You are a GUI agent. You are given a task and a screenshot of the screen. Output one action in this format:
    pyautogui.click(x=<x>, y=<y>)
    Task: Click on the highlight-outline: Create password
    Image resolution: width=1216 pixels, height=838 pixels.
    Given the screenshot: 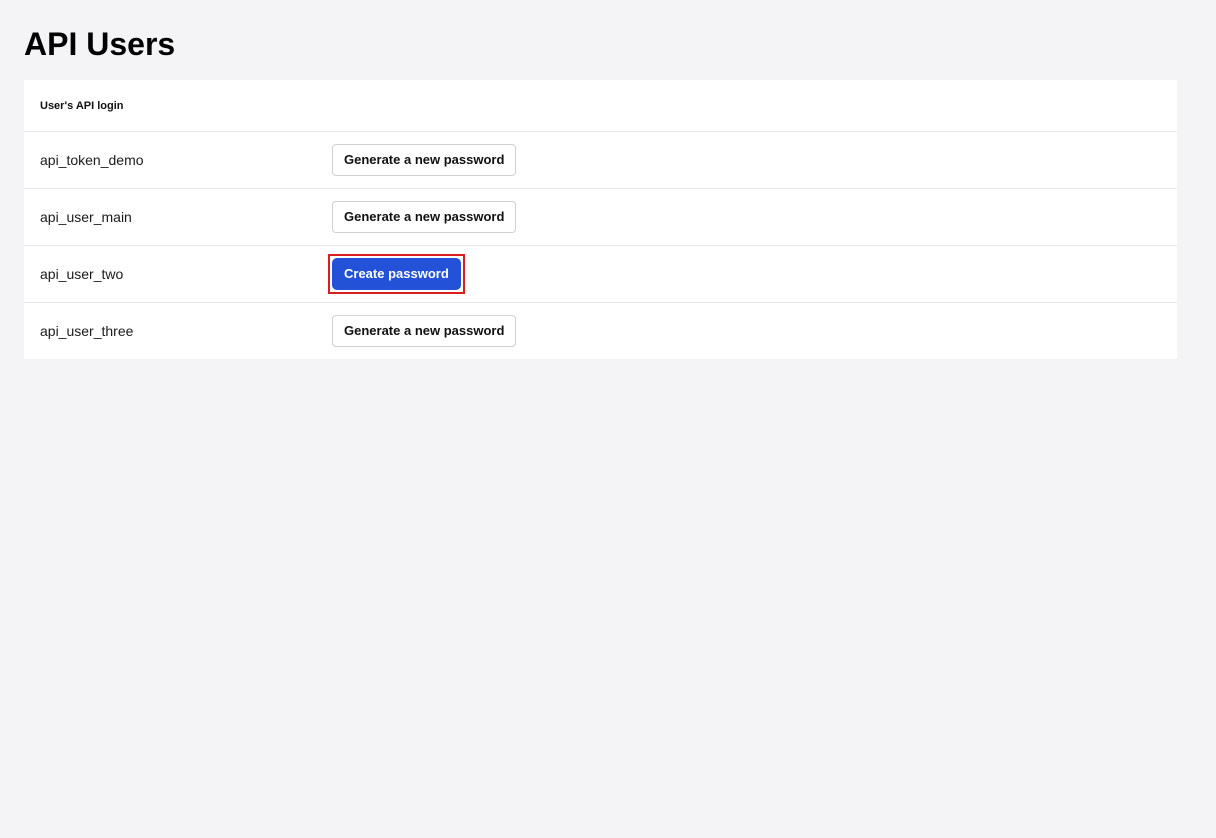 What is the action you would take?
    pyautogui.click(x=396, y=274)
    